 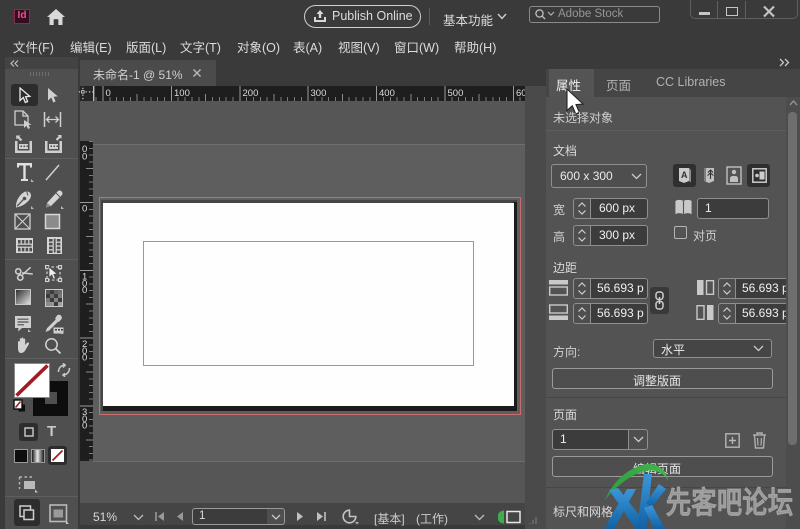 I want to click on svg-text: 100, so click(x=182, y=93).